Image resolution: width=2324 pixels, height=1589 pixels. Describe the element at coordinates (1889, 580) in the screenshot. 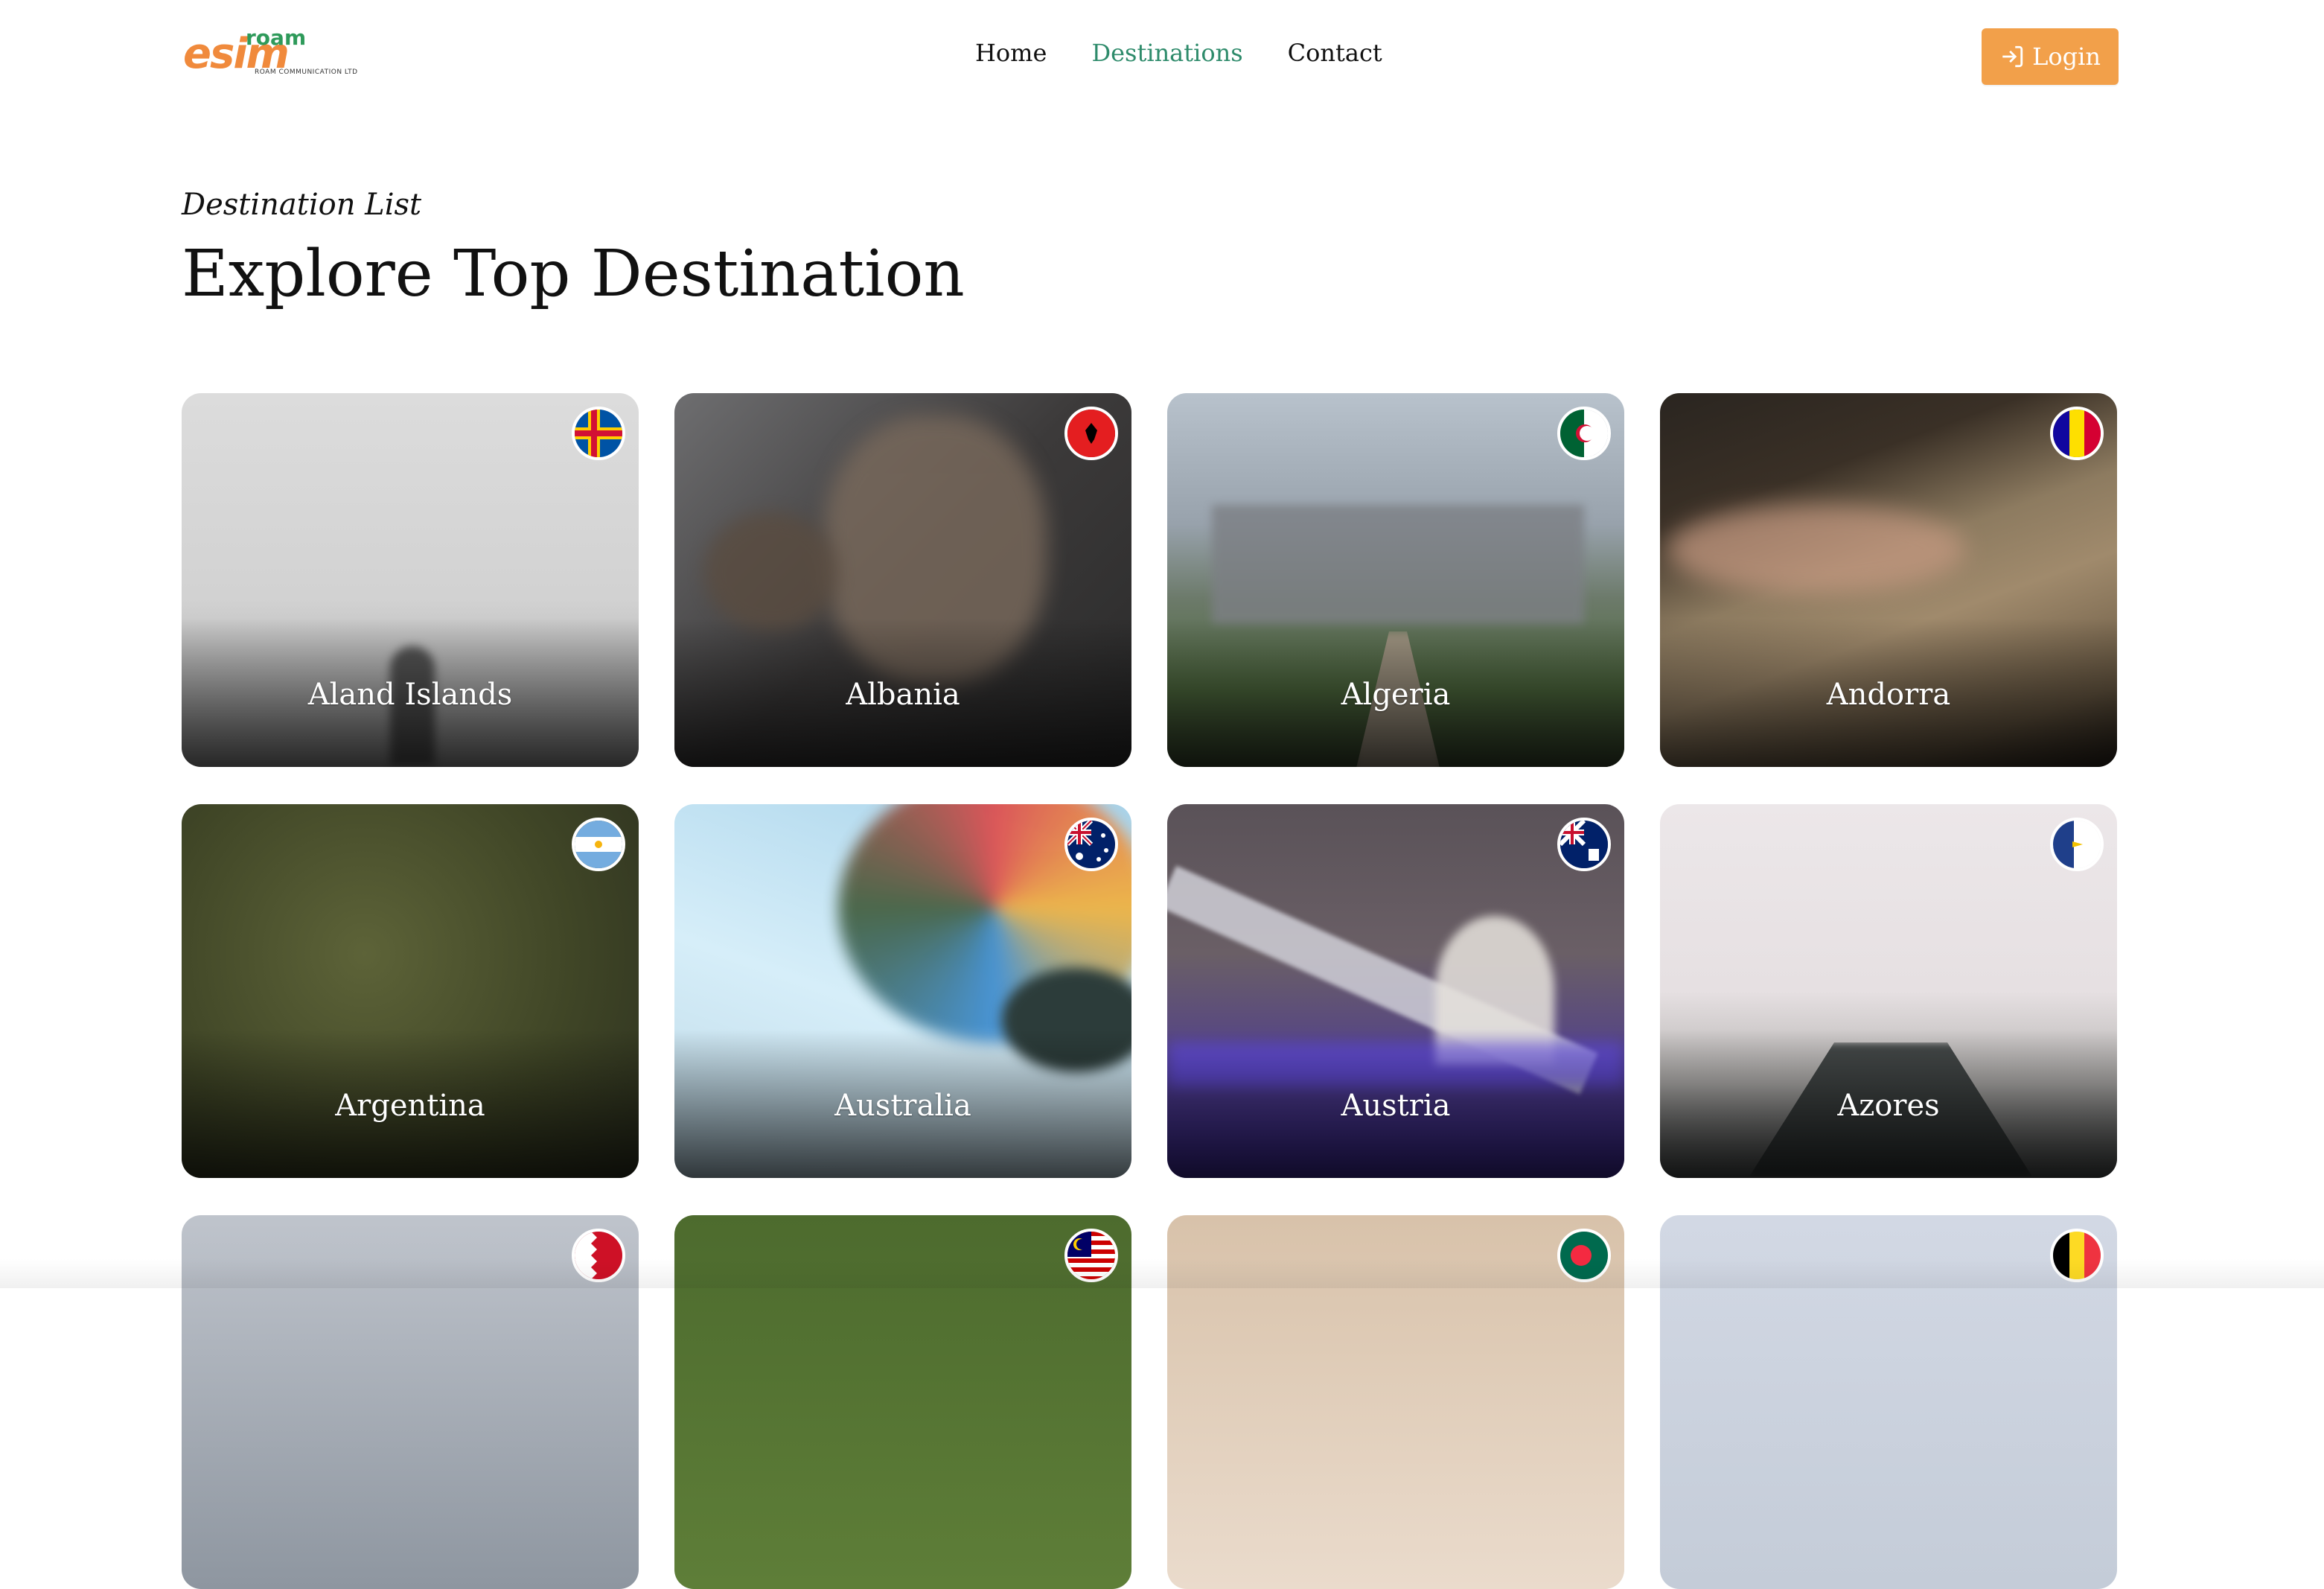

I see `destination-card-andorra: Andorra` at that location.